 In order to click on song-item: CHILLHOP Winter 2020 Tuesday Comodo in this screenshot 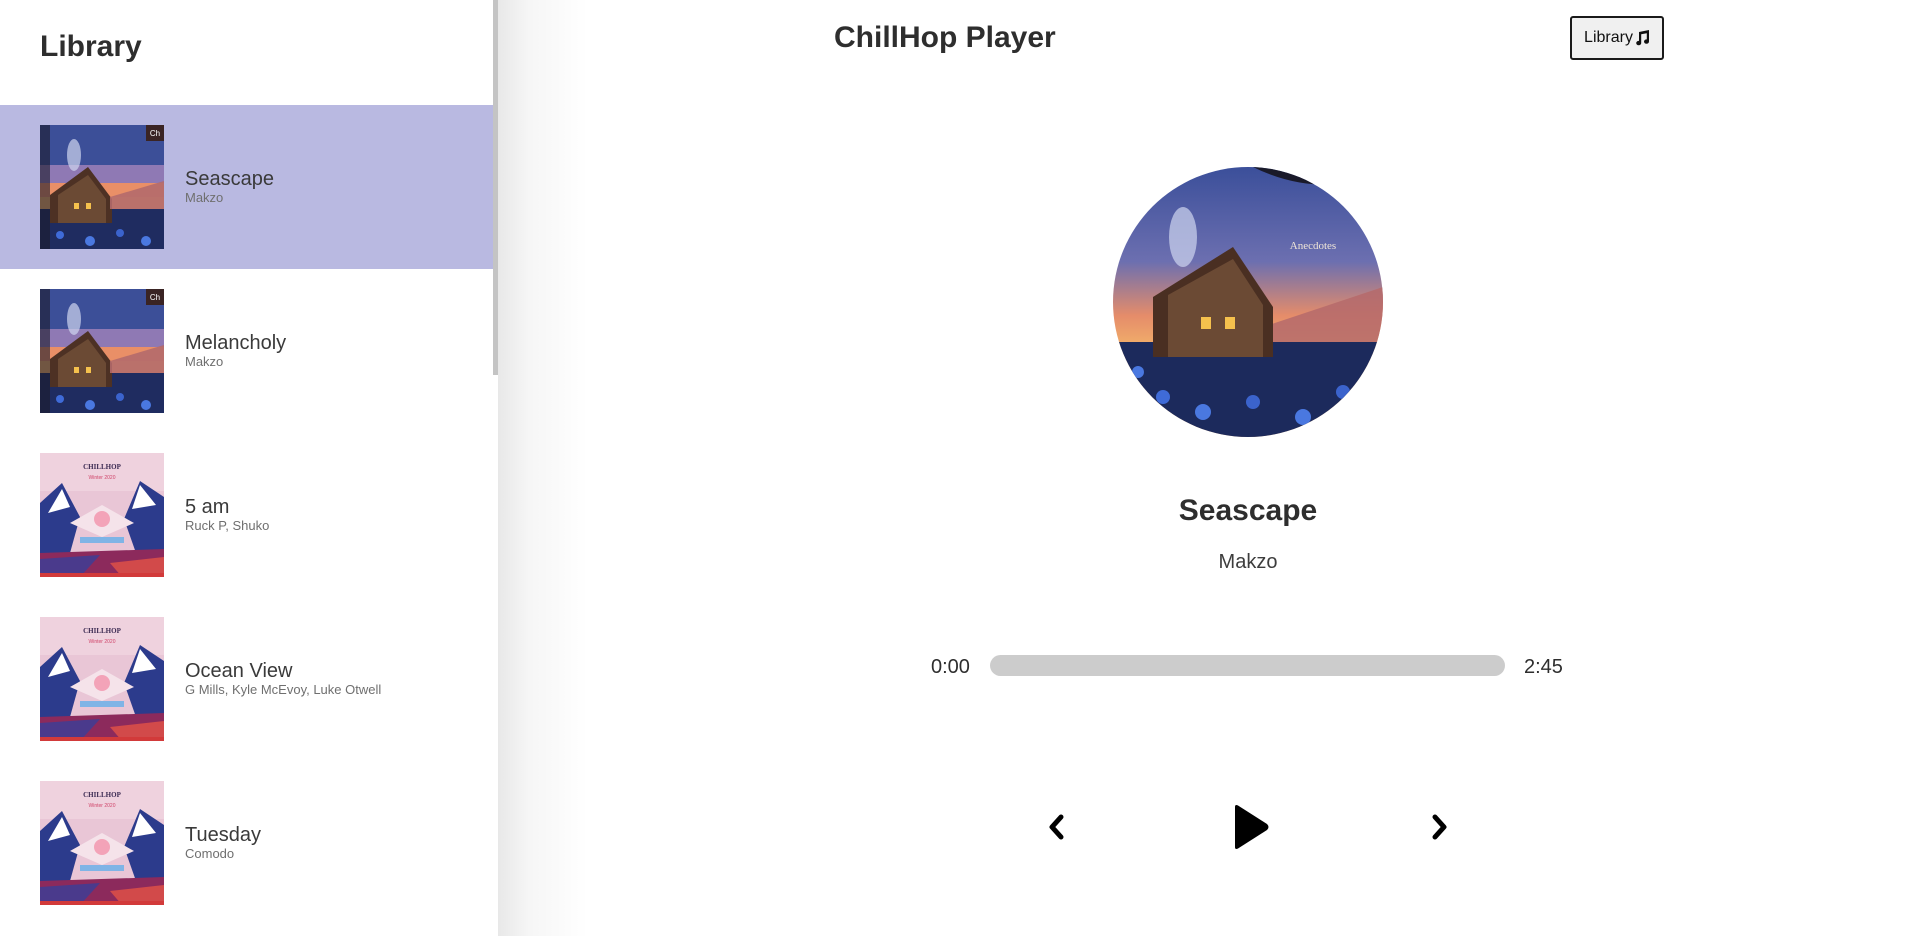, I will do `click(246, 843)`.